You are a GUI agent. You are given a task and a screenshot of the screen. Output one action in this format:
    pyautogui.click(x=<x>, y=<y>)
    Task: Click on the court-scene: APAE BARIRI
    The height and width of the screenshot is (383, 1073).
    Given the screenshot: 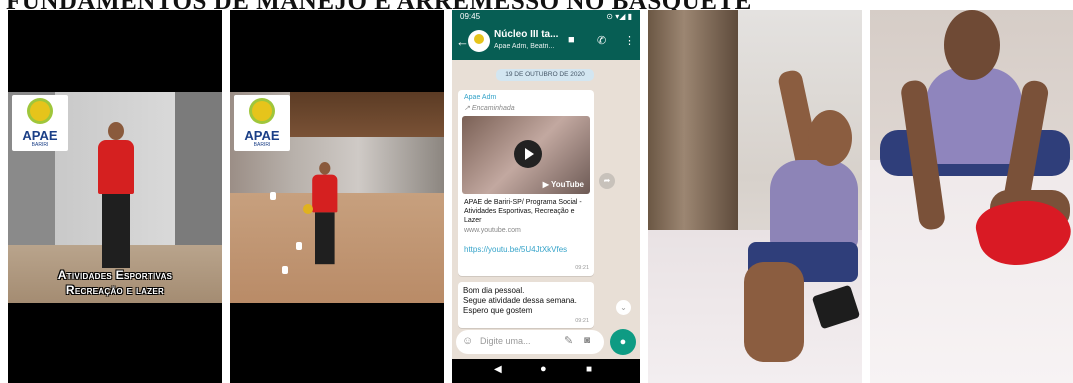 What is the action you would take?
    pyautogui.click(x=337, y=197)
    